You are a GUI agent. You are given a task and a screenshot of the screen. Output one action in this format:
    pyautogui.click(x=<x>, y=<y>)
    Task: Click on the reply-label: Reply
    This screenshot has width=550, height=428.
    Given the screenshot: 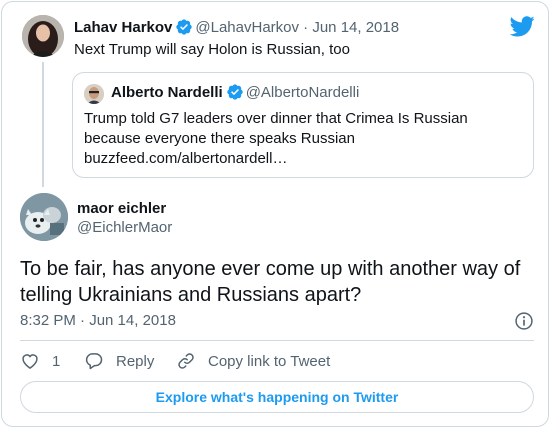 What is the action you would take?
    pyautogui.click(x=135, y=361)
    